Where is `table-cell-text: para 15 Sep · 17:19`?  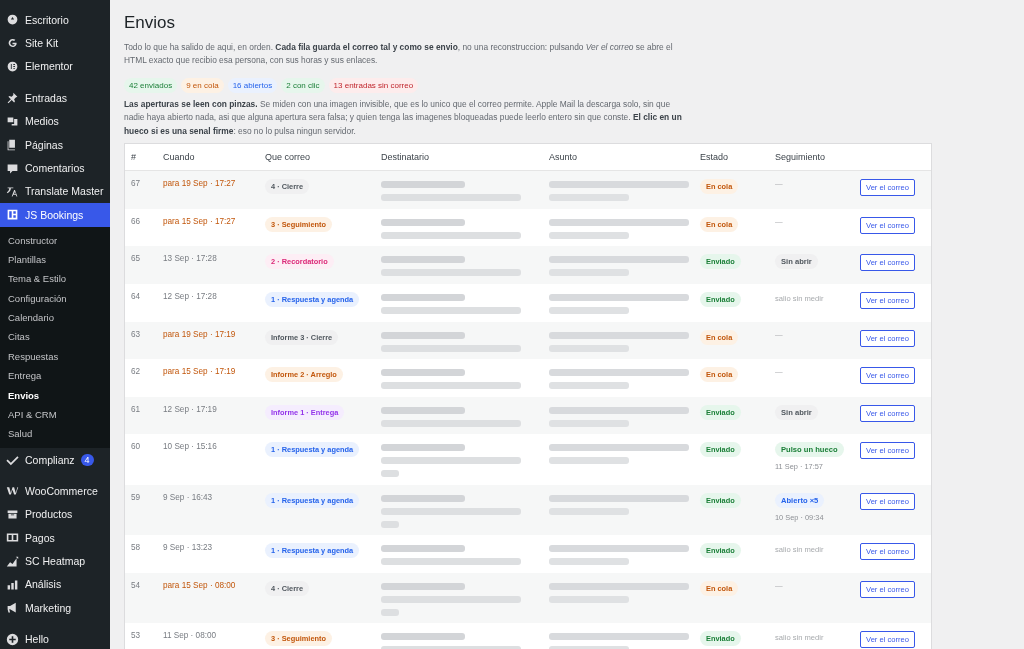 table-cell-text: para 15 Sep · 17:19 is located at coordinates (199, 372).